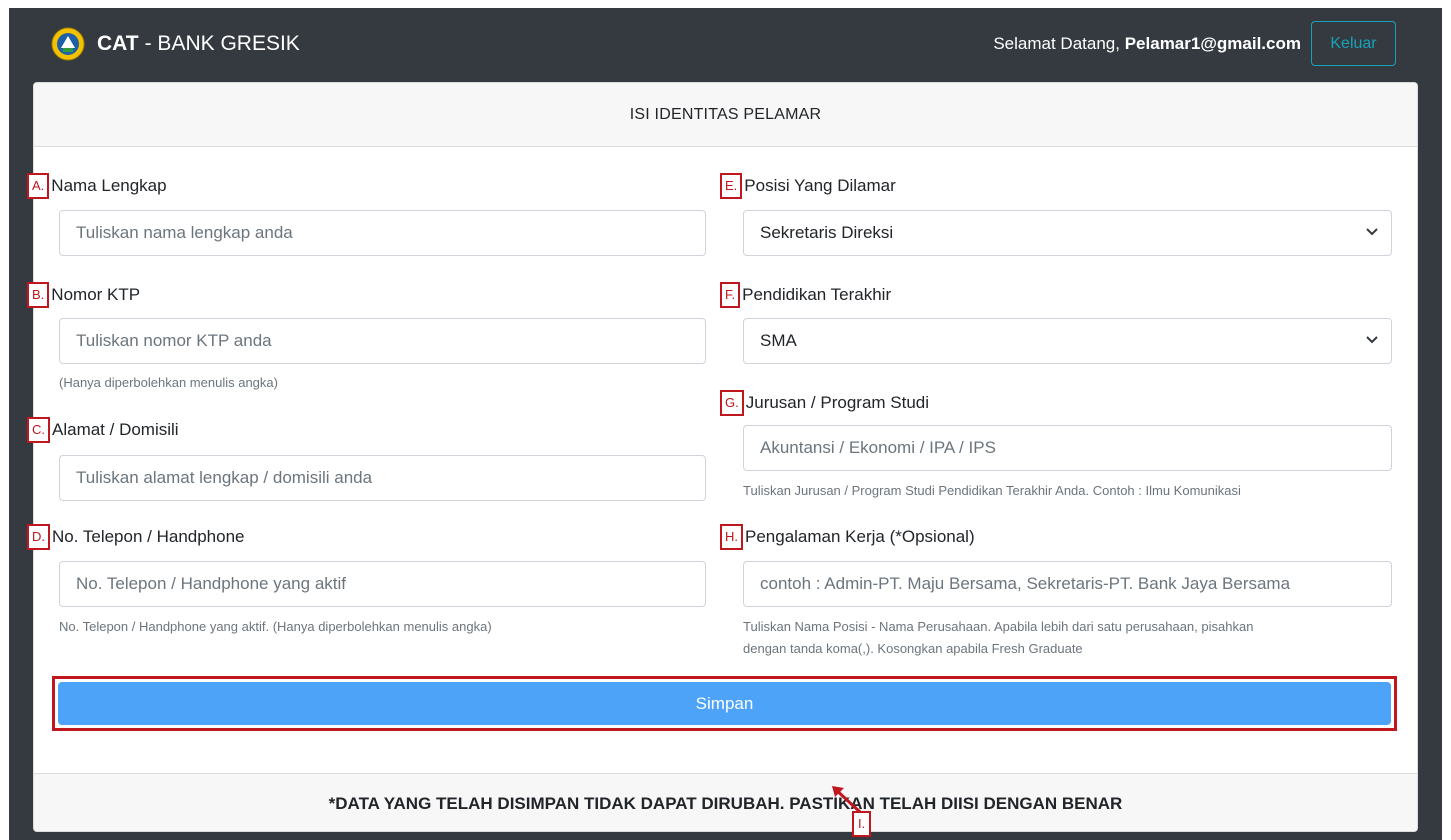 The image size is (1451, 840). What do you see at coordinates (38, 537) in the screenshot?
I see `marker-d: D.` at bounding box center [38, 537].